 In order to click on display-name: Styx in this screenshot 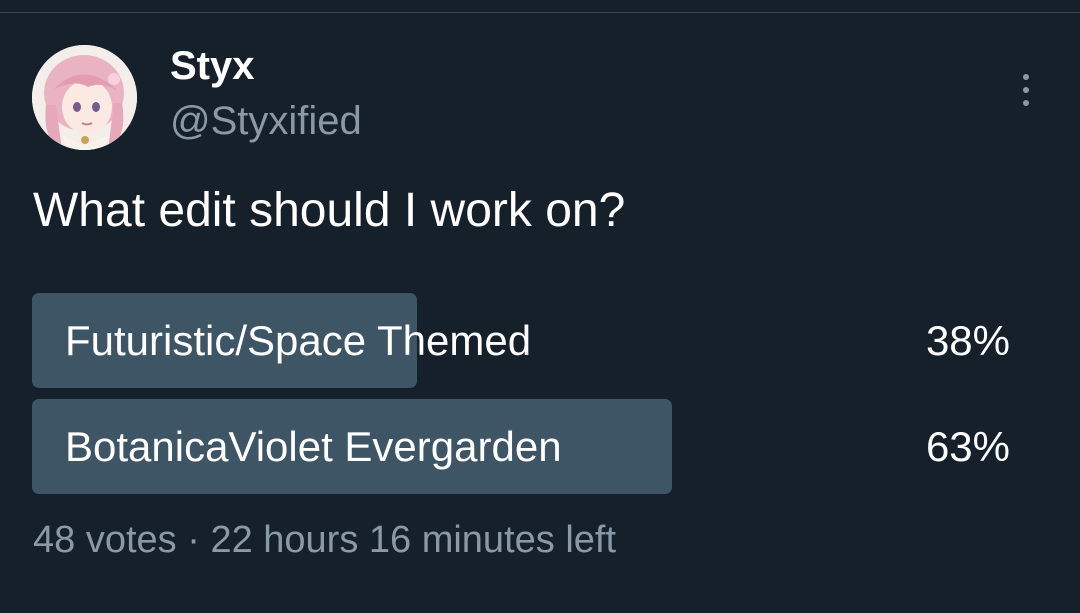, I will do `click(212, 66)`.